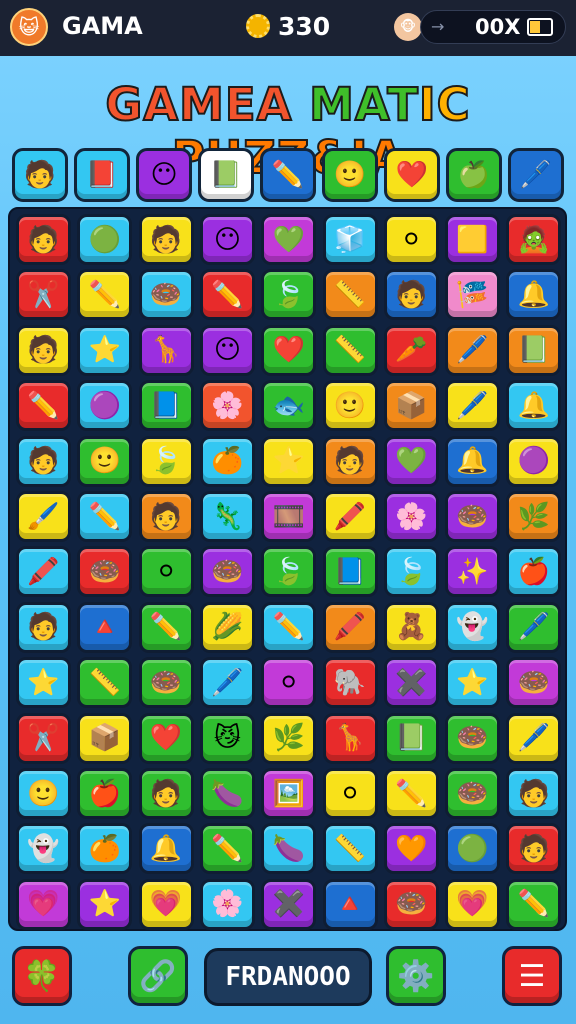  What do you see at coordinates (227, 738) in the screenshot?
I see `puzzle-tile: 😼` at bounding box center [227, 738].